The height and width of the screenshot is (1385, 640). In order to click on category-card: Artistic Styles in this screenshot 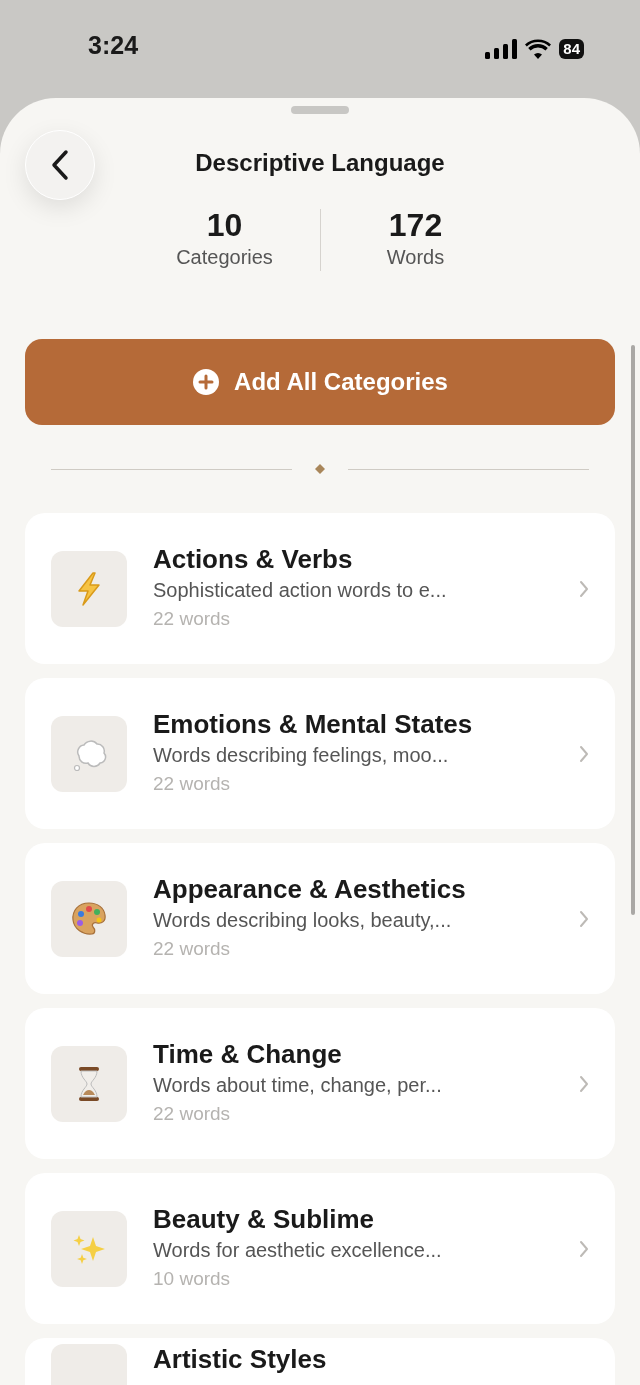, I will do `click(320, 1361)`.